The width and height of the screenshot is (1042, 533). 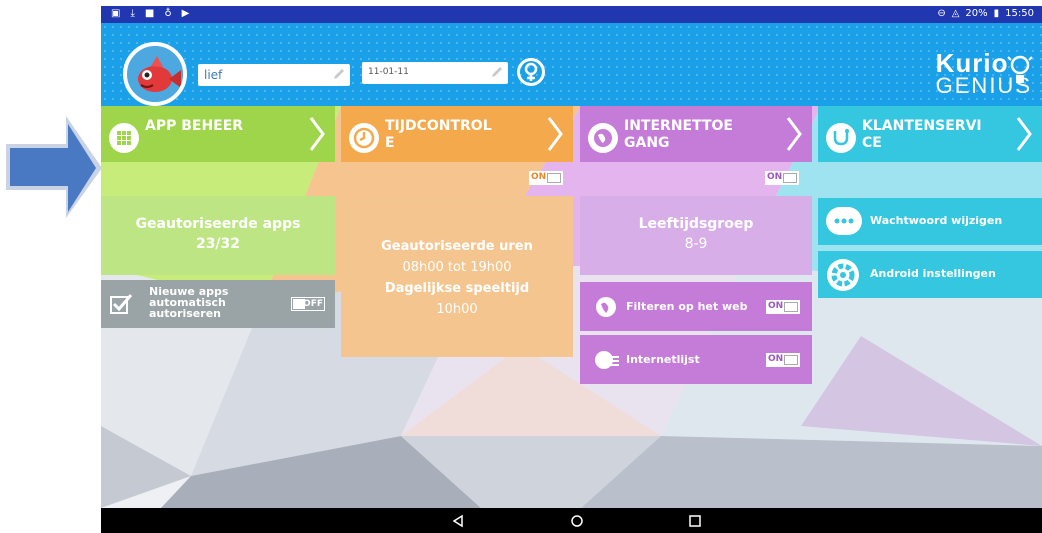 I want to click on avatar, so click(x=155, y=74).